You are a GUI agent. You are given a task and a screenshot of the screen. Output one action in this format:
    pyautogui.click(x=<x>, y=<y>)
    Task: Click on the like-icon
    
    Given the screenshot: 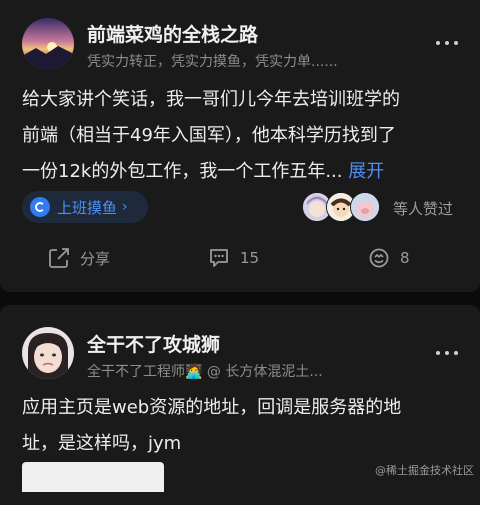 What is the action you would take?
    pyautogui.click(x=379, y=258)
    